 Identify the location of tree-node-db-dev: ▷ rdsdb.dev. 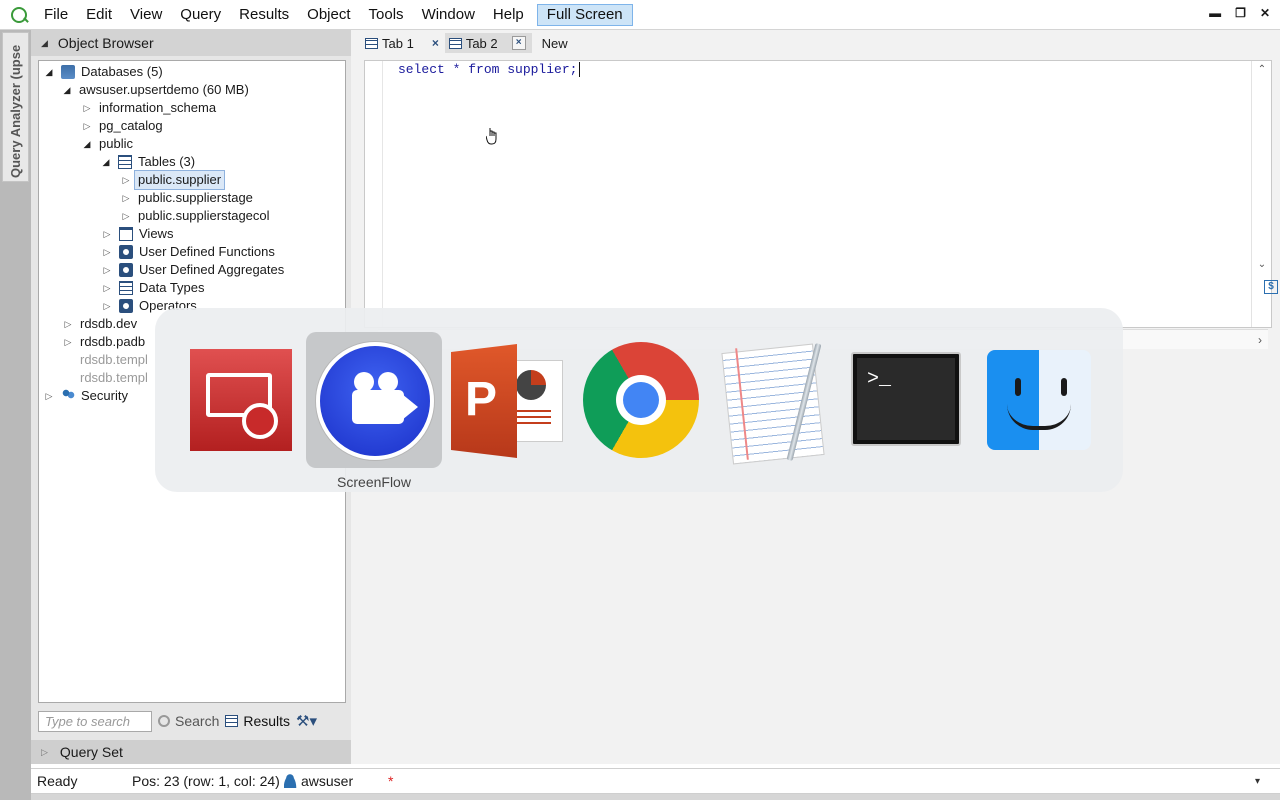
(100, 324).